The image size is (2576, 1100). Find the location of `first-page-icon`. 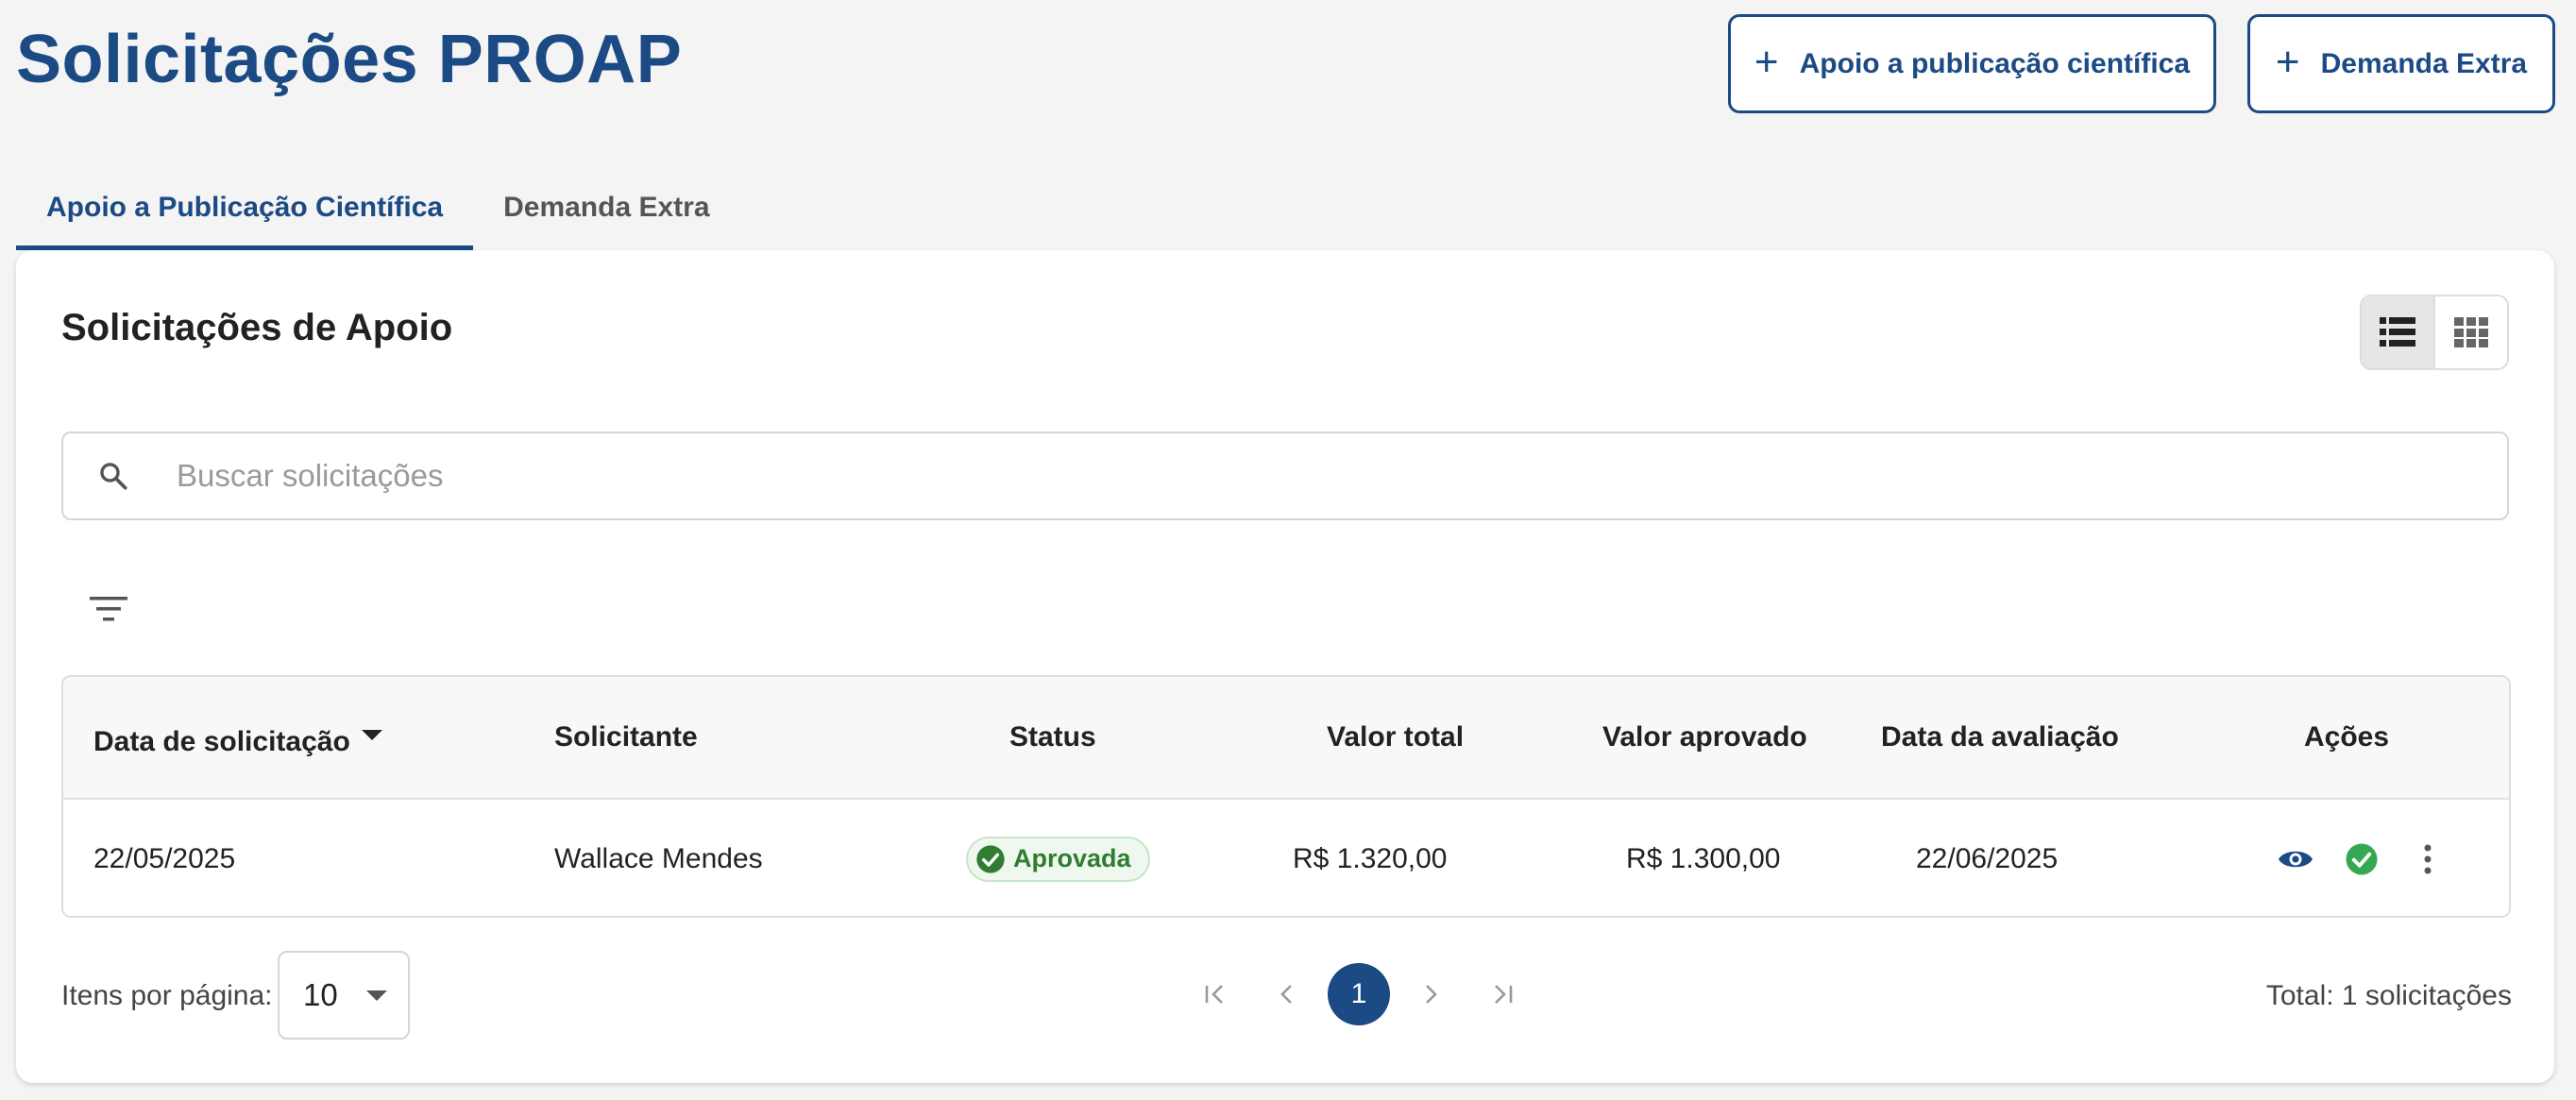

first-page-icon is located at coordinates (1214, 995).